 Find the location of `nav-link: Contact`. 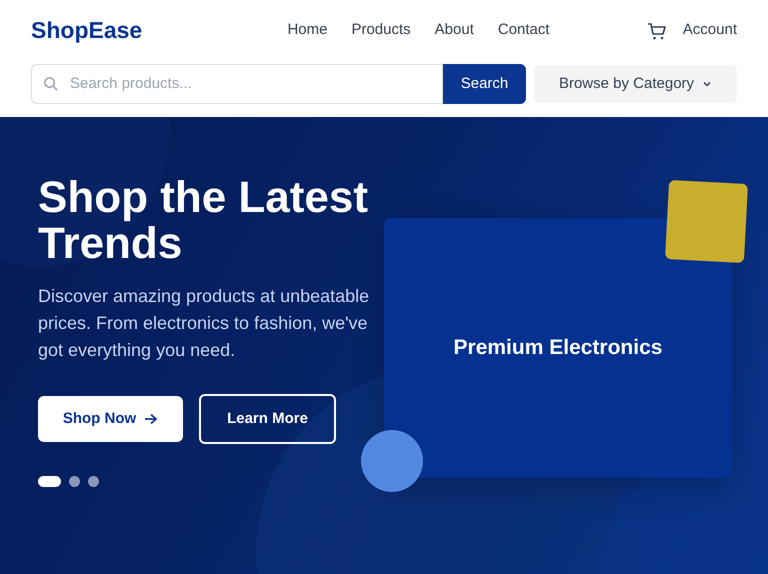

nav-link: Contact is located at coordinates (524, 30).